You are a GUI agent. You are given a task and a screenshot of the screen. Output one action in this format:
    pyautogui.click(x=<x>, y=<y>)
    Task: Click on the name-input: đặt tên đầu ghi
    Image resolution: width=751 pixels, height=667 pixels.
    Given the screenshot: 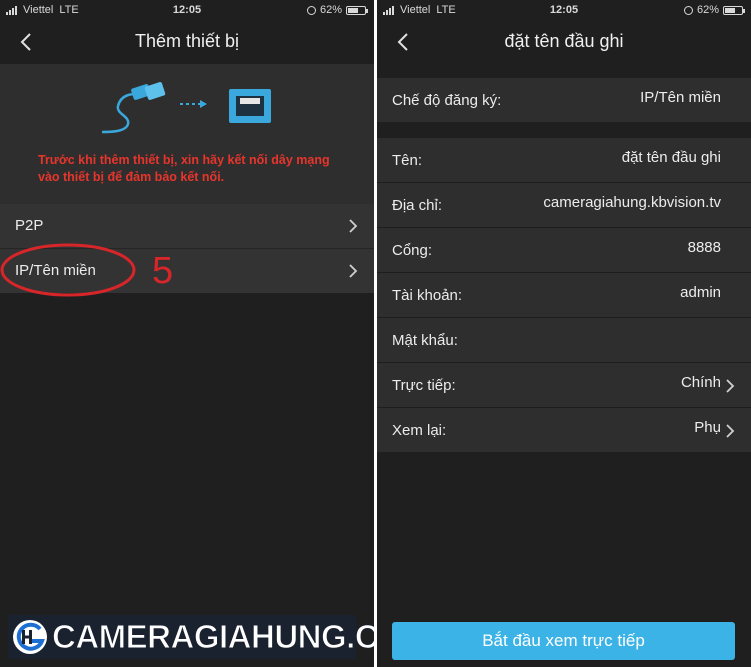 What is the action you would take?
    pyautogui.click(x=671, y=157)
    